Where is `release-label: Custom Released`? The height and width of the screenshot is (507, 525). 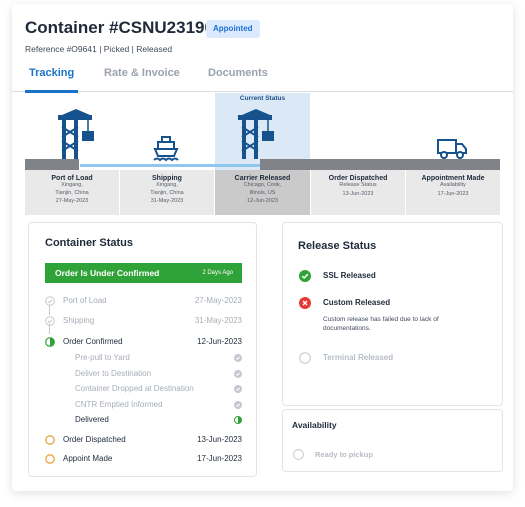 release-label: Custom Released is located at coordinates (357, 302).